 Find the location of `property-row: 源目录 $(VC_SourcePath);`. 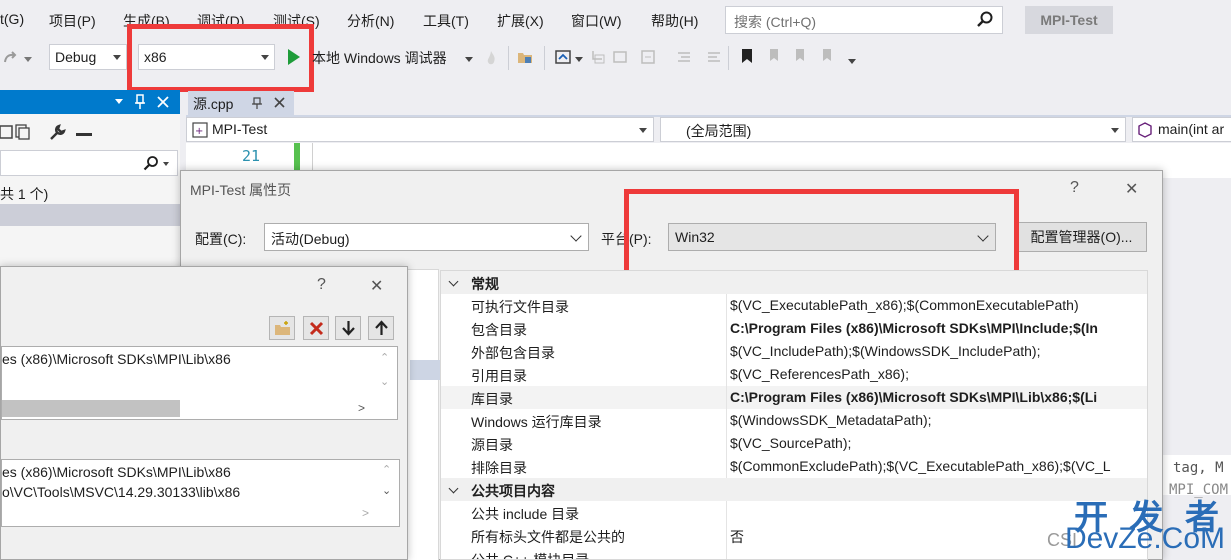

property-row: 源目录 $(VC_SourcePath); is located at coordinates (794, 443).